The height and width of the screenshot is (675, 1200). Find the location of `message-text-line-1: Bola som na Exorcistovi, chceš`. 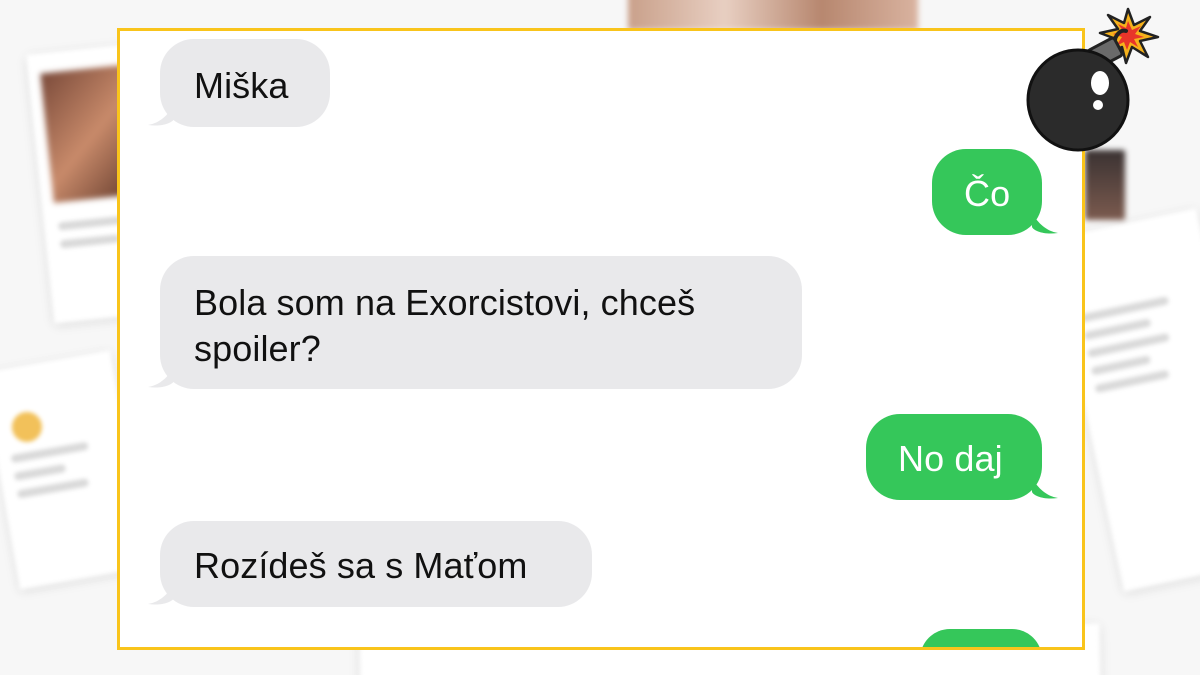

message-text-line-1: Bola som na Exorcistovi, chceš is located at coordinates (445, 302).